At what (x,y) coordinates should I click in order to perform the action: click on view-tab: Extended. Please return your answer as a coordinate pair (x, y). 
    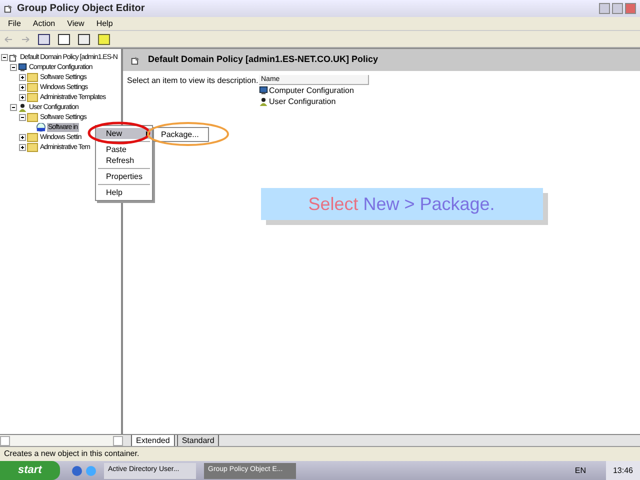
    Looking at the image, I should click on (153, 440).